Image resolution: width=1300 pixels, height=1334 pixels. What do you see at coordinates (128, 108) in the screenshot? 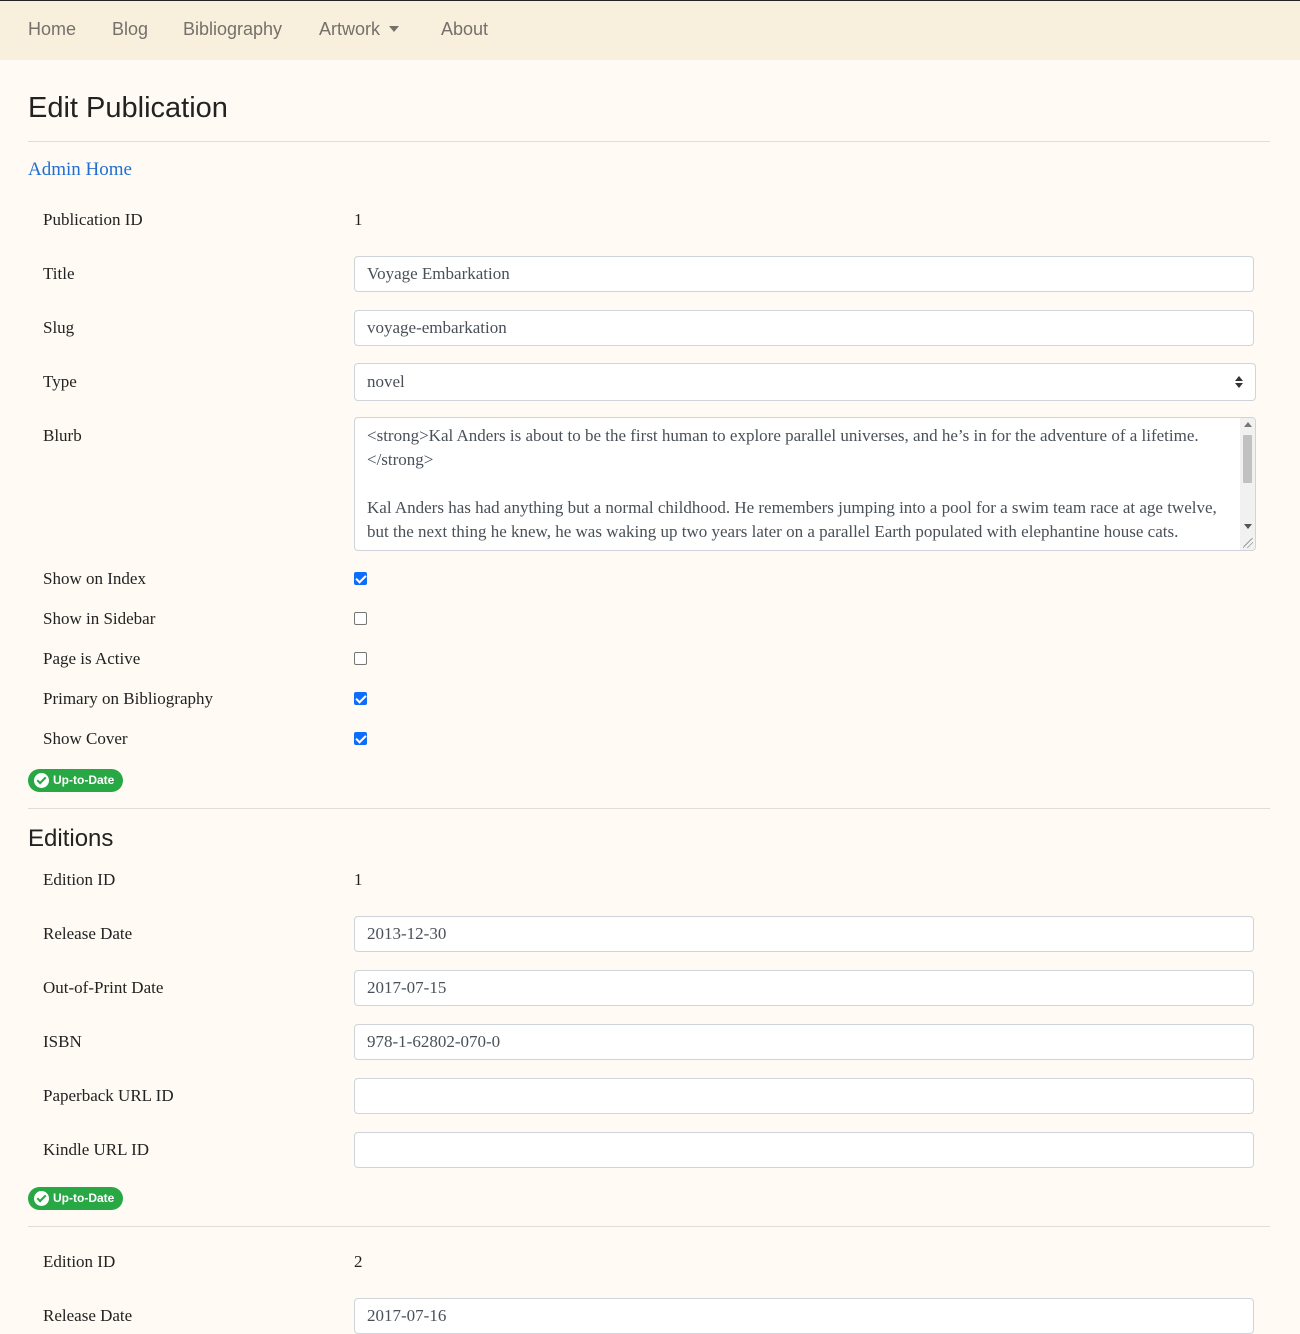
I see `page-title: Edit Publication` at bounding box center [128, 108].